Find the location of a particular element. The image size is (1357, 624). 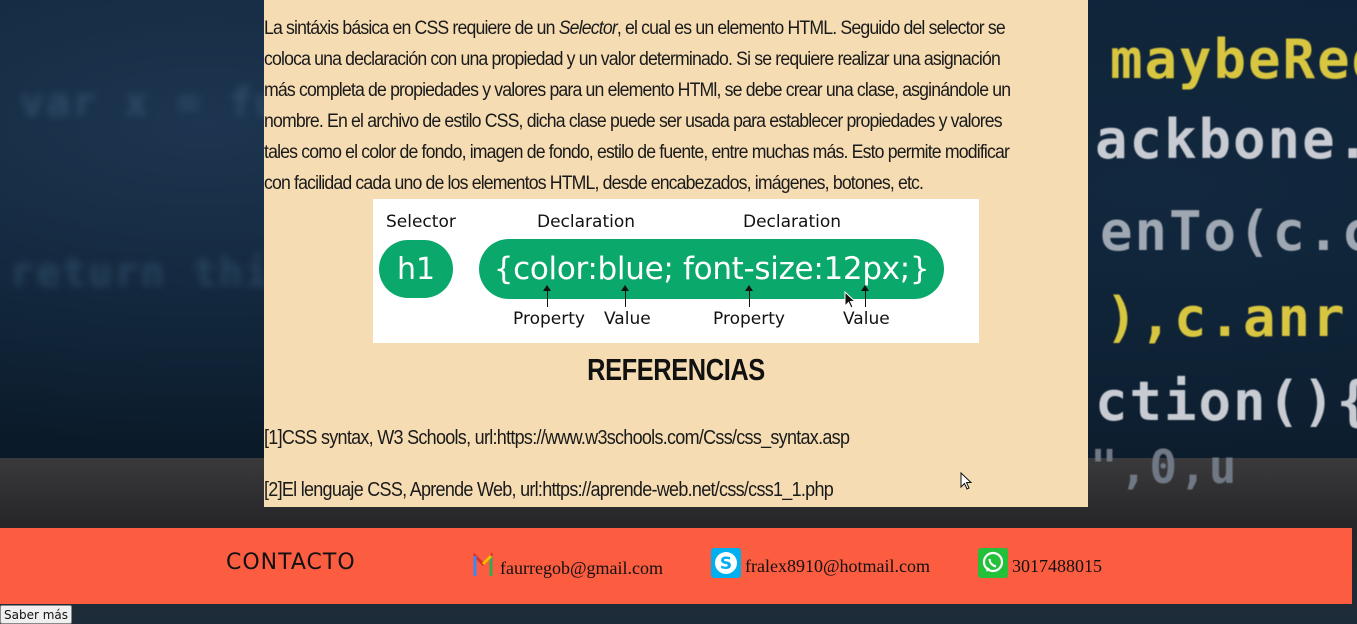

selector-label: Selector is located at coordinates (421, 222).